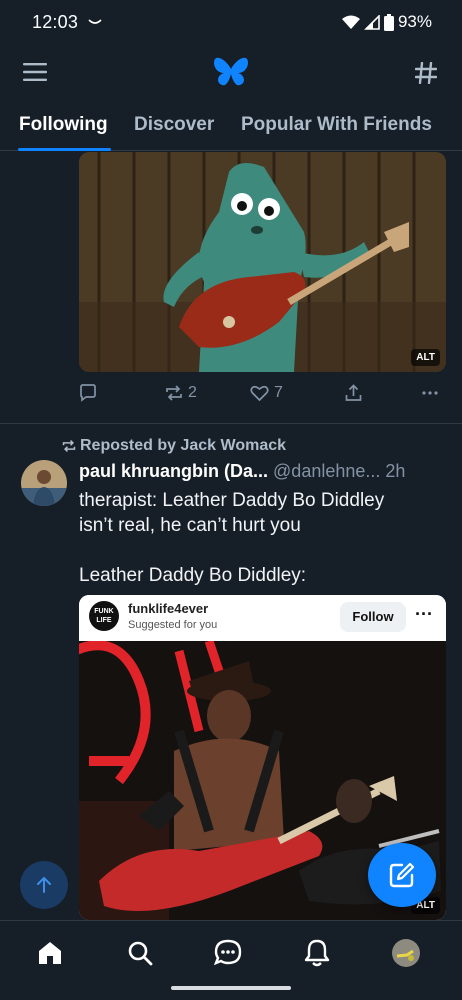 This screenshot has width=462, height=1000. I want to click on home-indicator, so click(231, 988).